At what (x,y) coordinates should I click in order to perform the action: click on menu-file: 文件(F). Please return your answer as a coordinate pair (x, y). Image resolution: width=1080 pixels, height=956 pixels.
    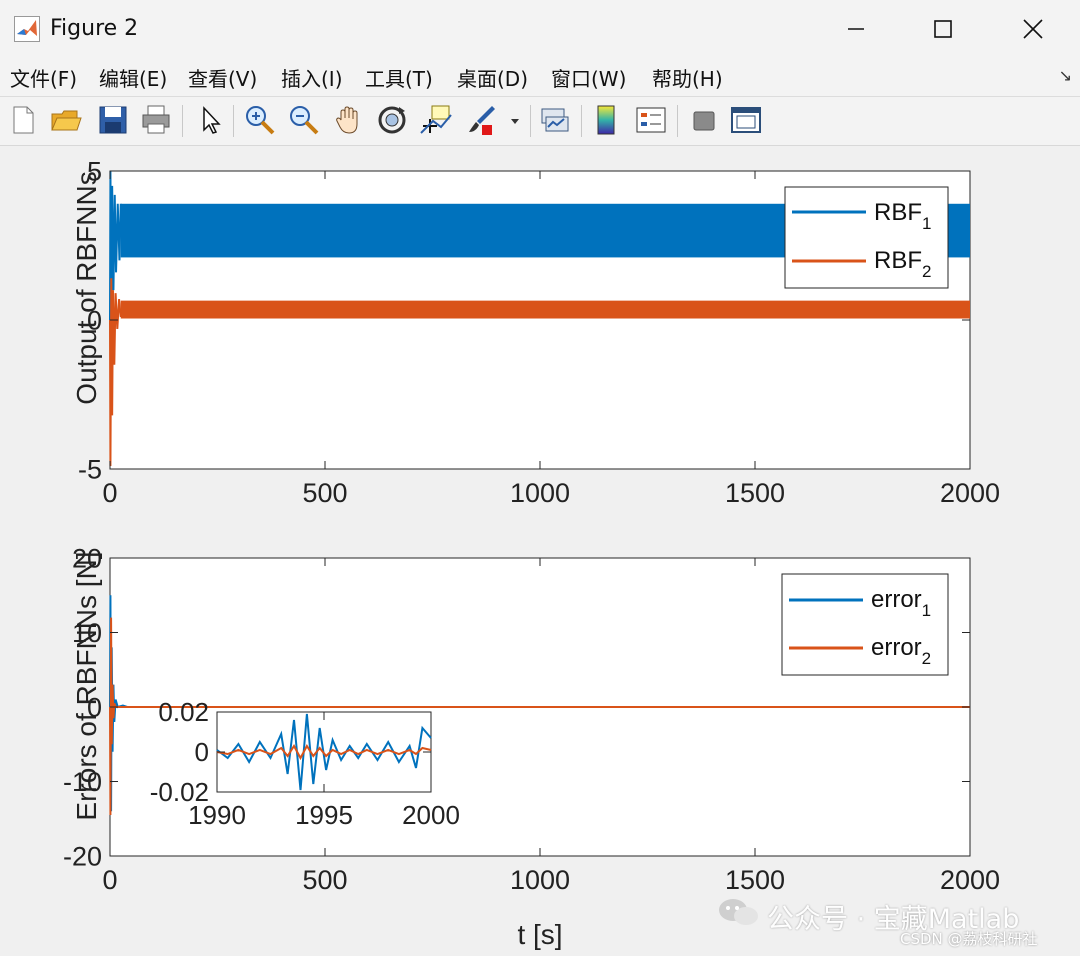
    Looking at the image, I should click on (43, 77).